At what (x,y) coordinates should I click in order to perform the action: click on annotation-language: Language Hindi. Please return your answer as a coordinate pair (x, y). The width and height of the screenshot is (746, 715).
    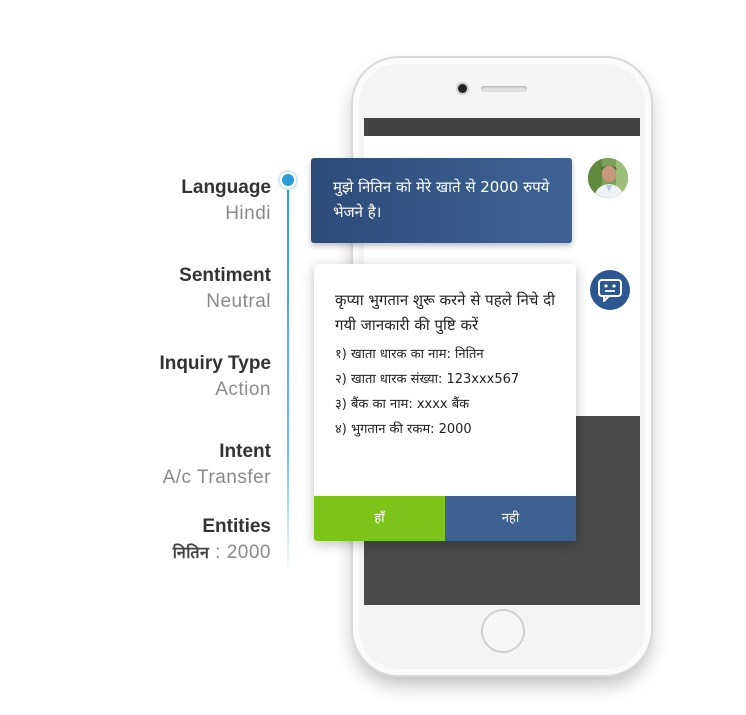
    Looking at the image, I should click on (226, 201).